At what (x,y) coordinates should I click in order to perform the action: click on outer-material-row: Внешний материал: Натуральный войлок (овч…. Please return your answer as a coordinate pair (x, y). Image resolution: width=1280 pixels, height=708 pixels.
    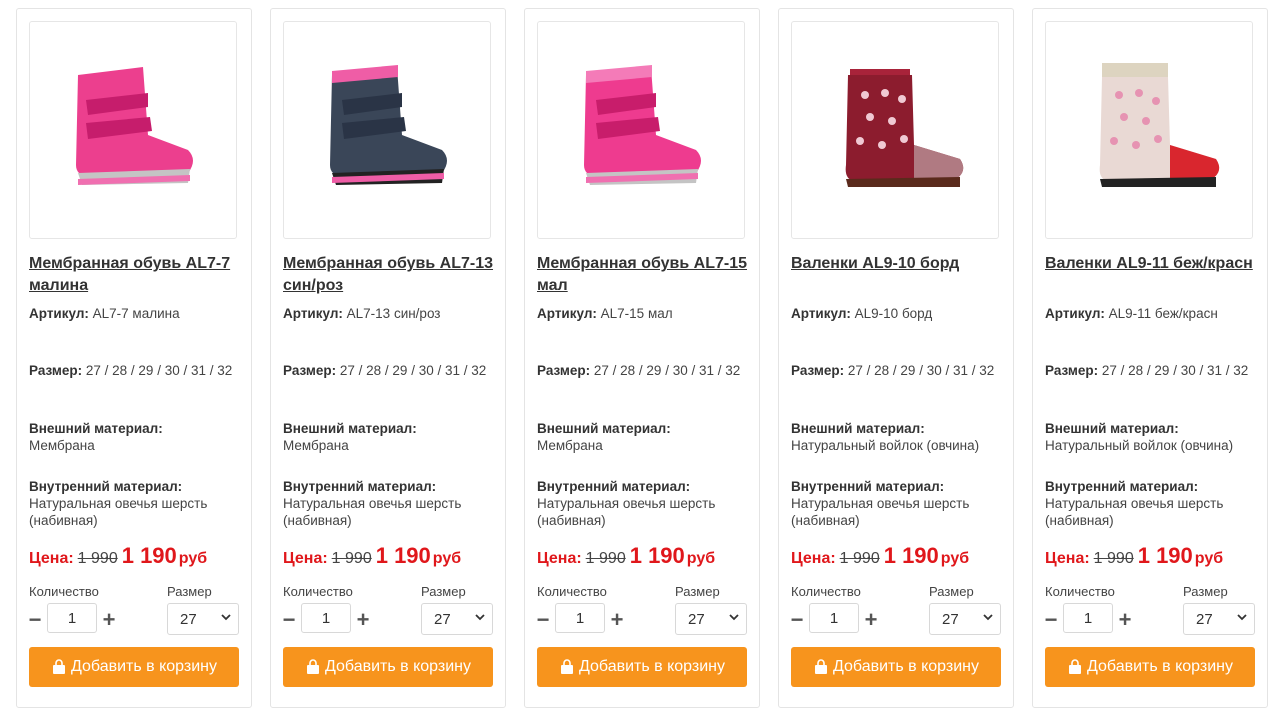
    Looking at the image, I should click on (897, 437).